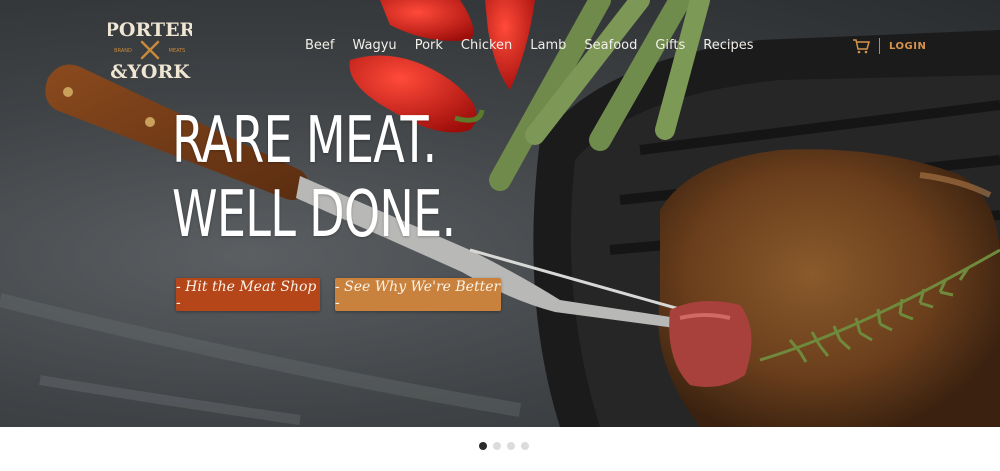  Describe the element at coordinates (610, 45) in the screenshot. I see `nav-item-seafood: Seafood` at that location.